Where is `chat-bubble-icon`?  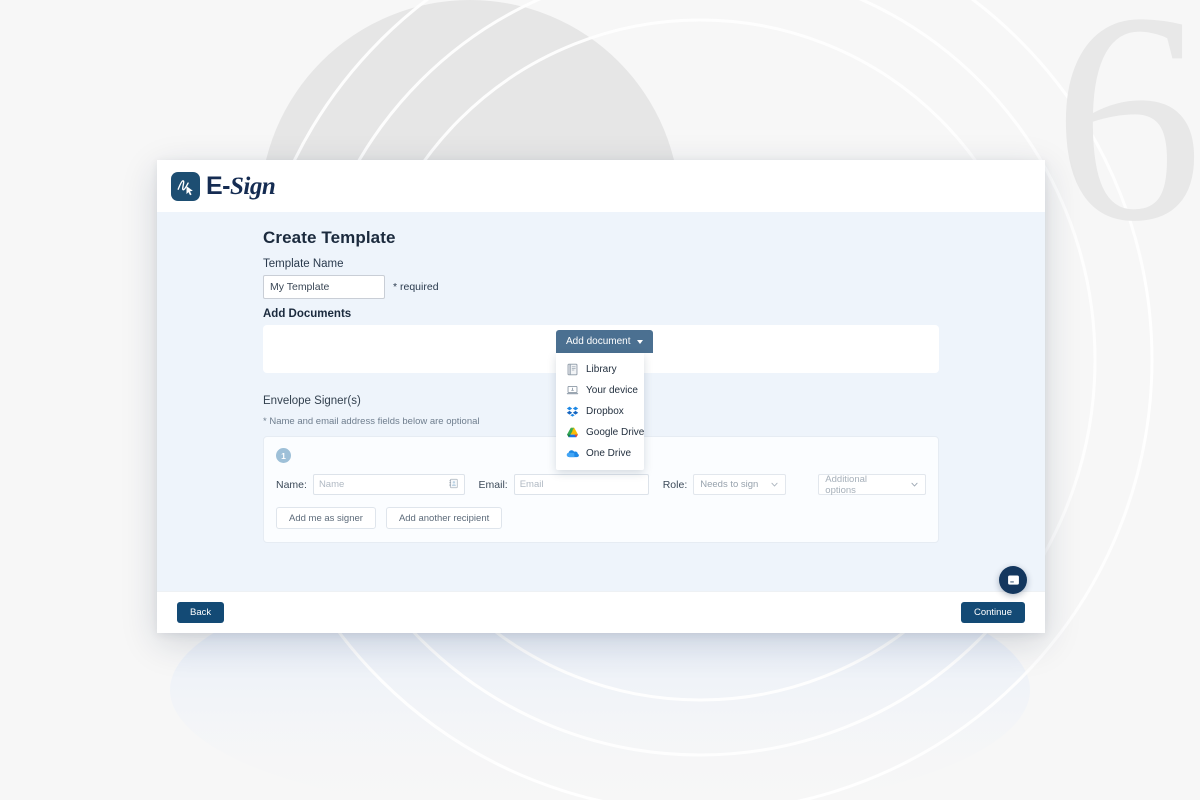
chat-bubble-icon is located at coordinates (1013, 580).